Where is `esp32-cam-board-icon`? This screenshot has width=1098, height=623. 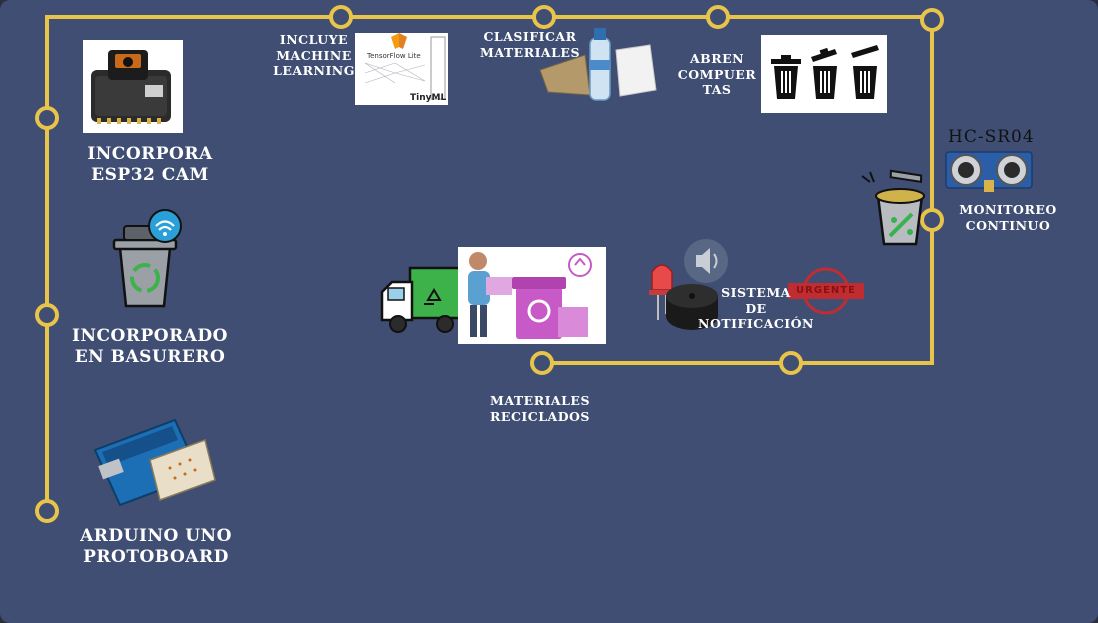
esp32-cam-board-icon is located at coordinates (131, 87).